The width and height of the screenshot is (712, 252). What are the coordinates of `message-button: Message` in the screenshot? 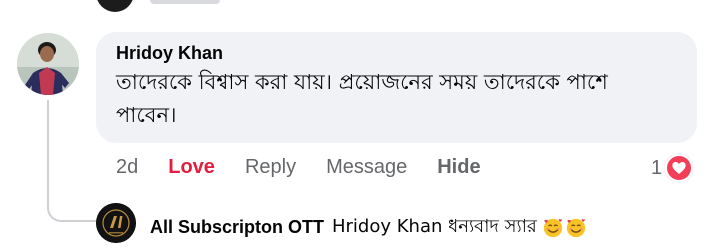 It's located at (366, 167).